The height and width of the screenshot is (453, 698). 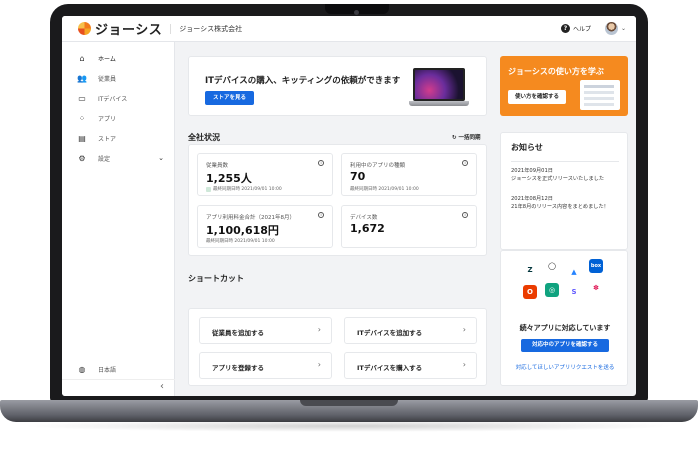 I want to click on collapse-sidebar-icon: ‹, so click(x=162, y=386).